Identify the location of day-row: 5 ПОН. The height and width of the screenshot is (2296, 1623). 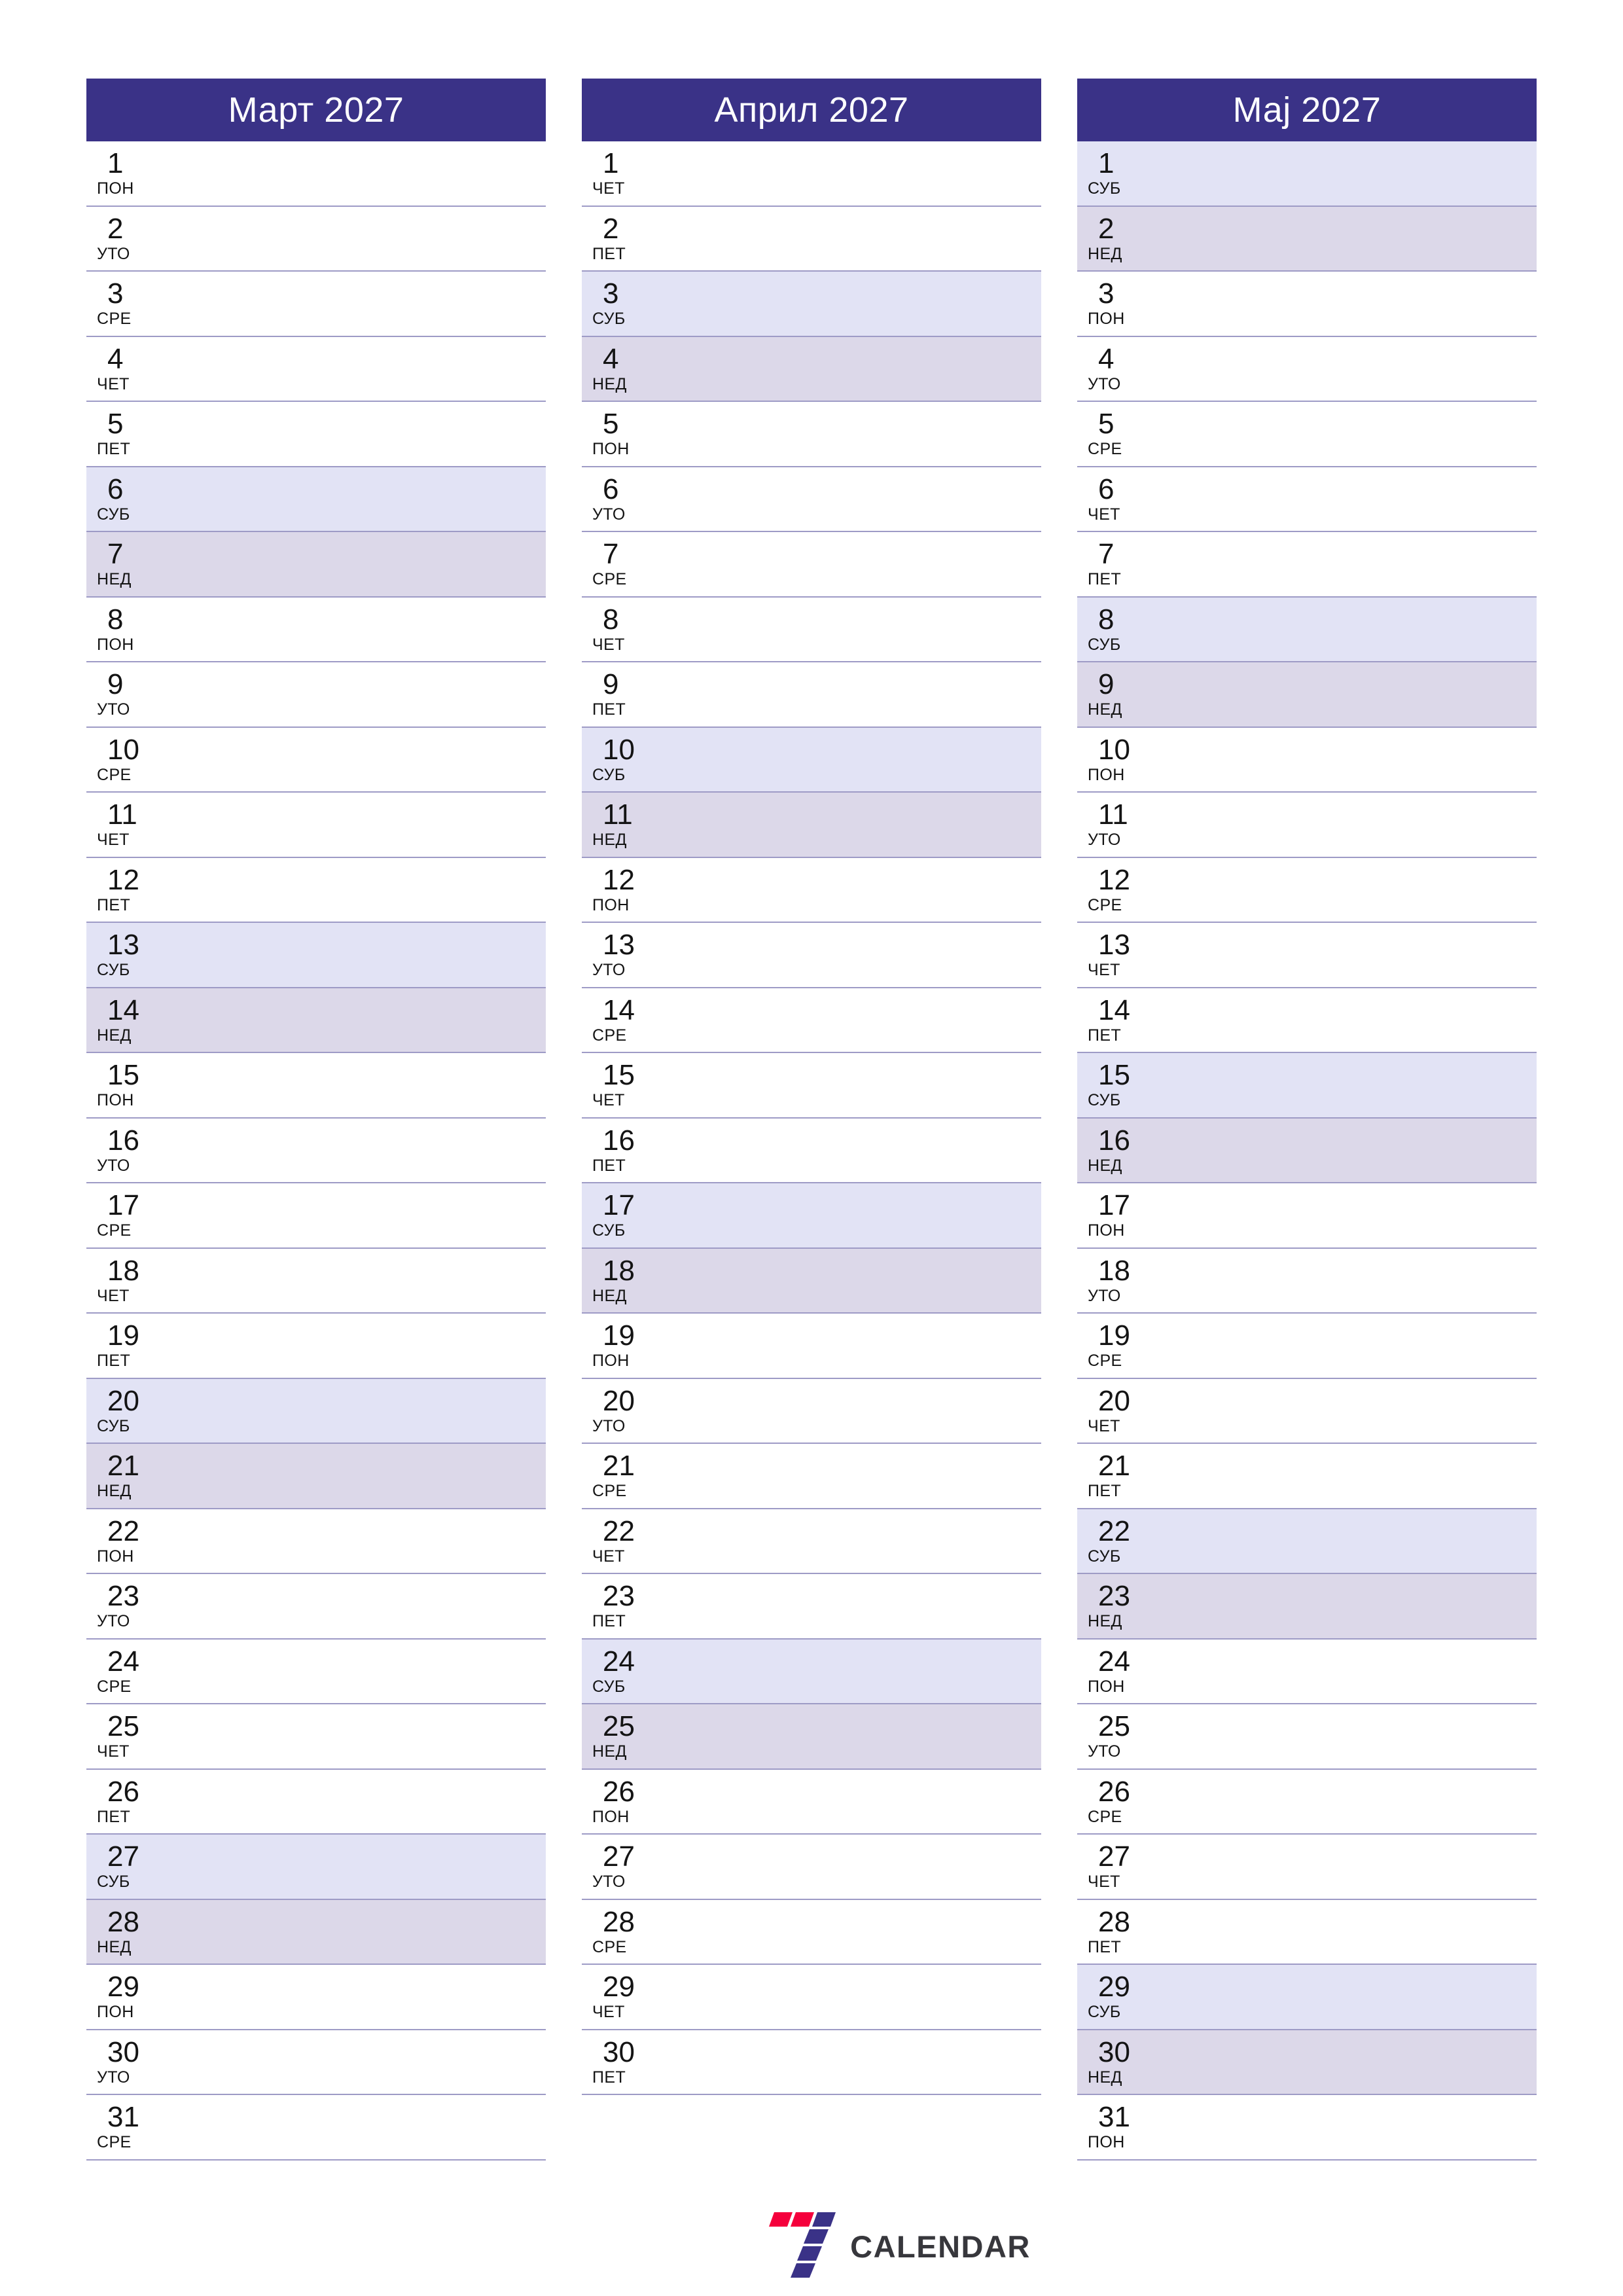
(811, 434).